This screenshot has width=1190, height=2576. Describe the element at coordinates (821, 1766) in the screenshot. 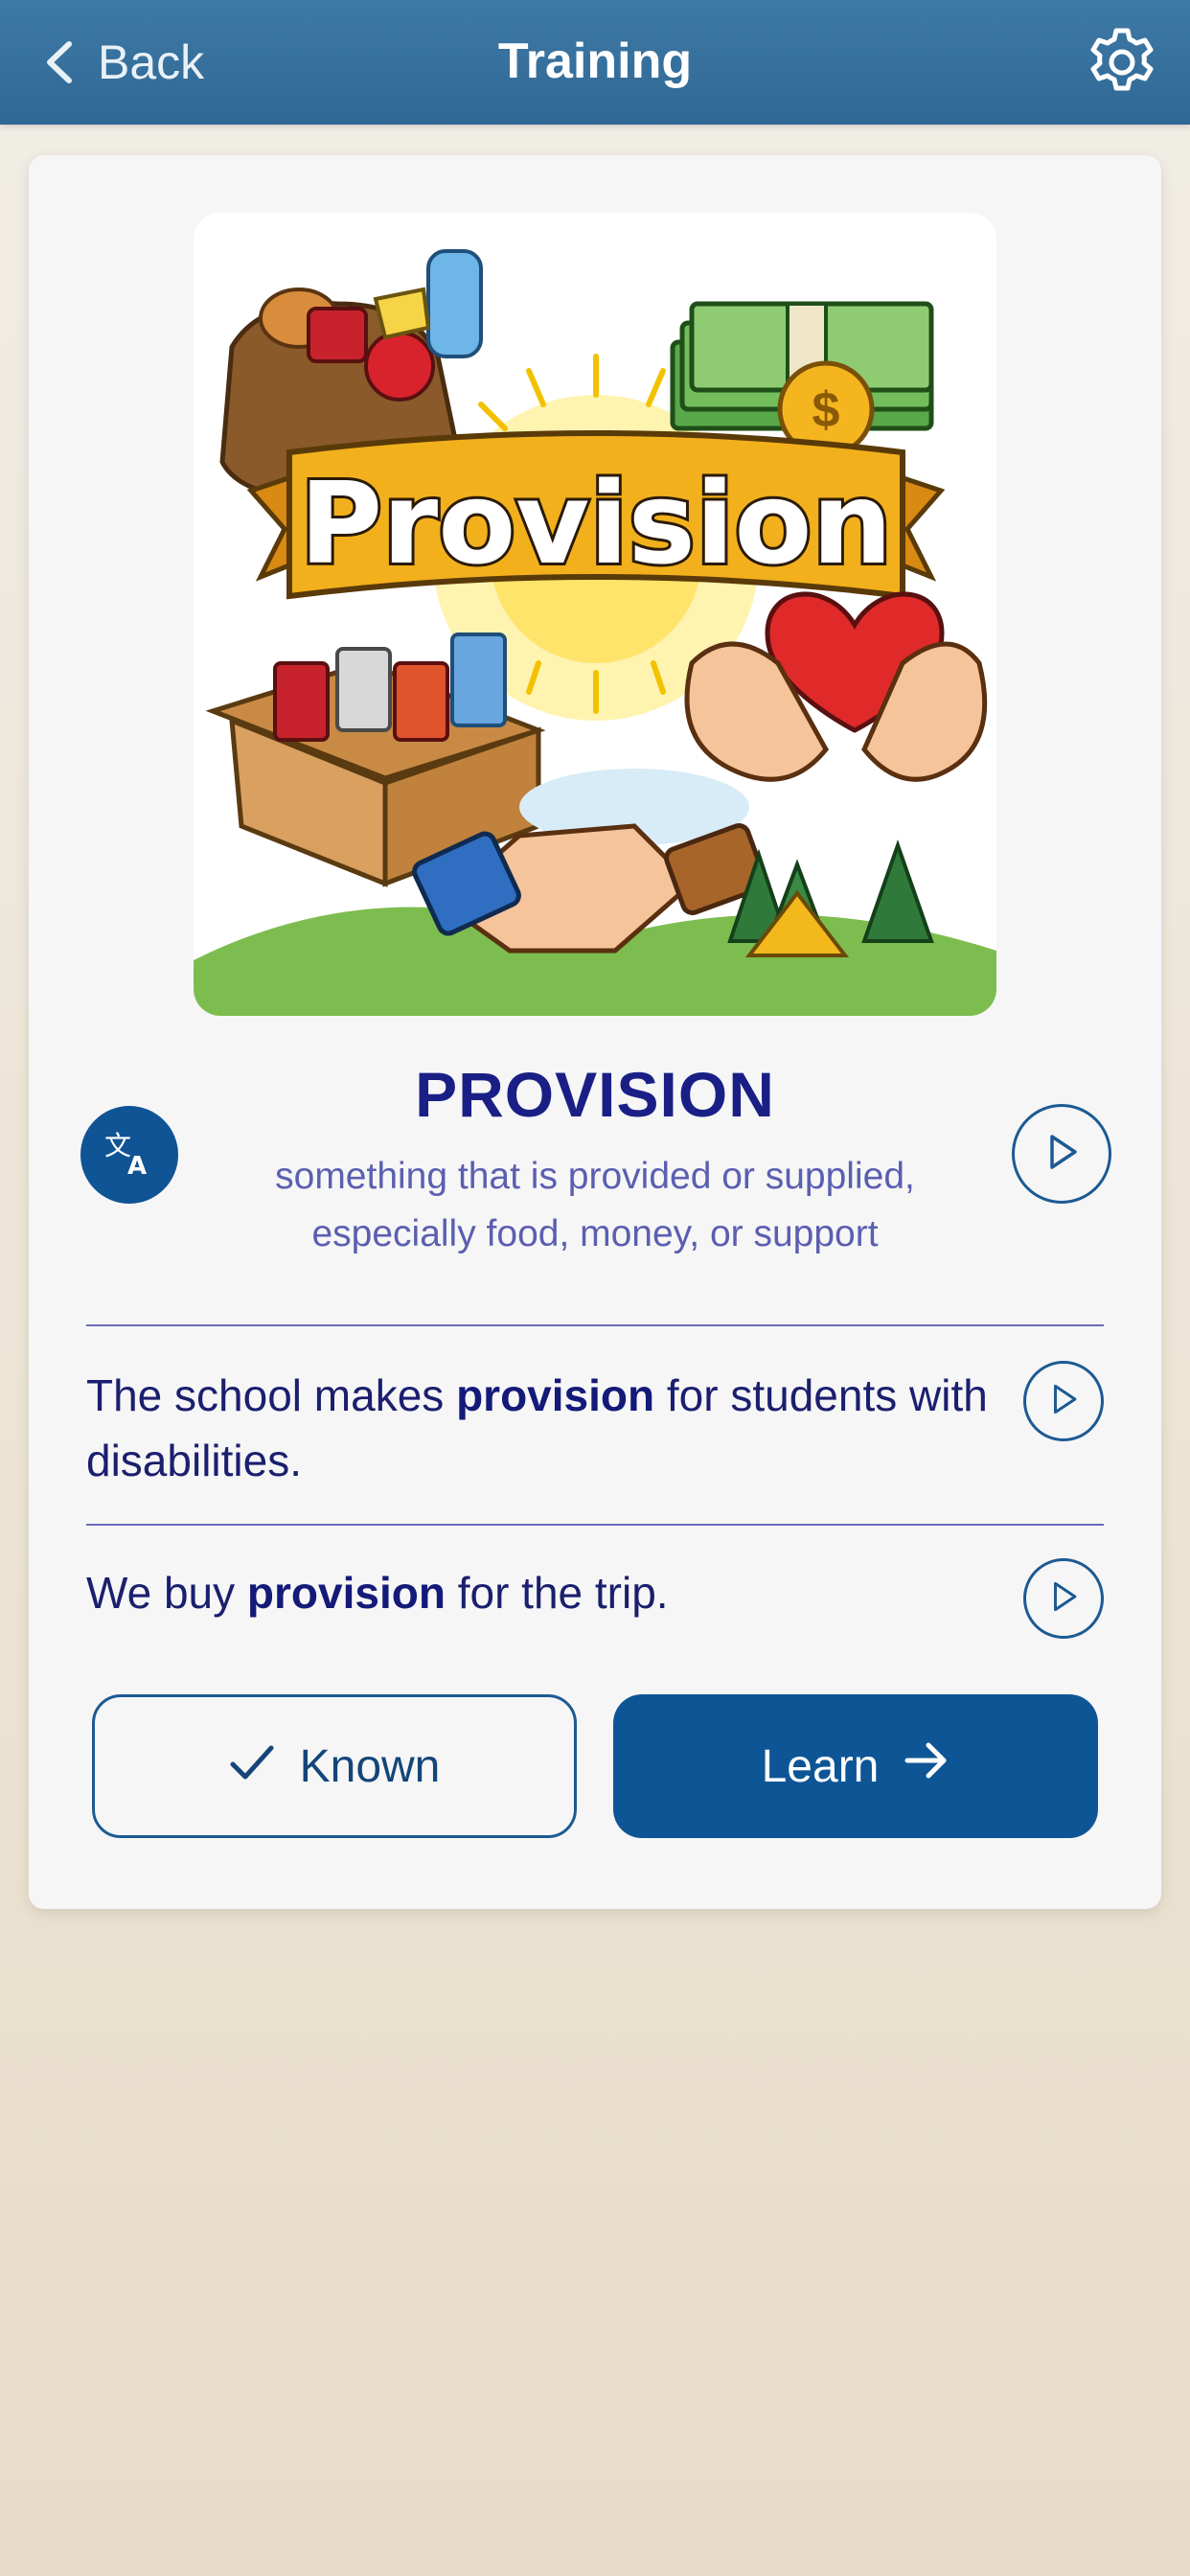

I see `learn-label: Learn` at that location.